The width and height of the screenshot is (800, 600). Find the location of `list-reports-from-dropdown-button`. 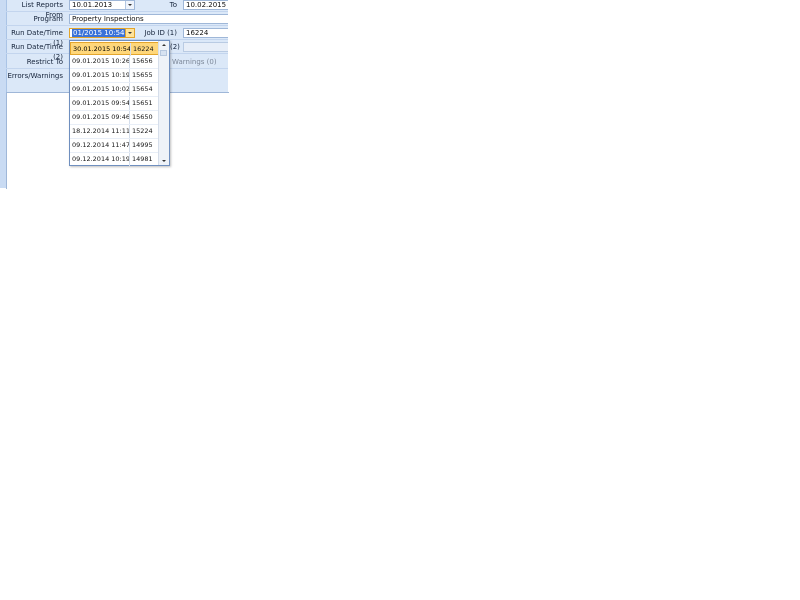

list-reports-from-dropdown-button is located at coordinates (129, 5).